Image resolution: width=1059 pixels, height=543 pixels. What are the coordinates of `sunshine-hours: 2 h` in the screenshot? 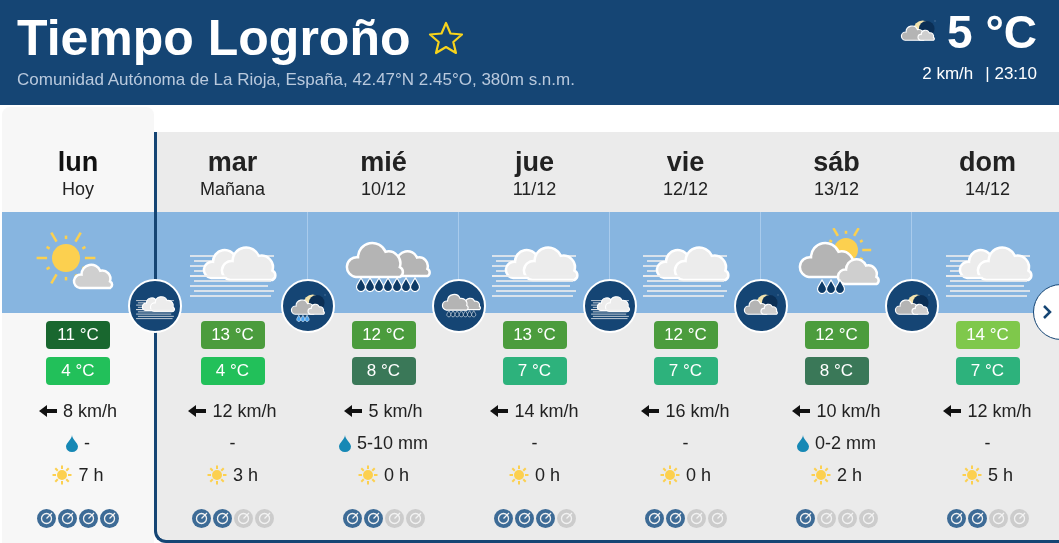 It's located at (849, 475).